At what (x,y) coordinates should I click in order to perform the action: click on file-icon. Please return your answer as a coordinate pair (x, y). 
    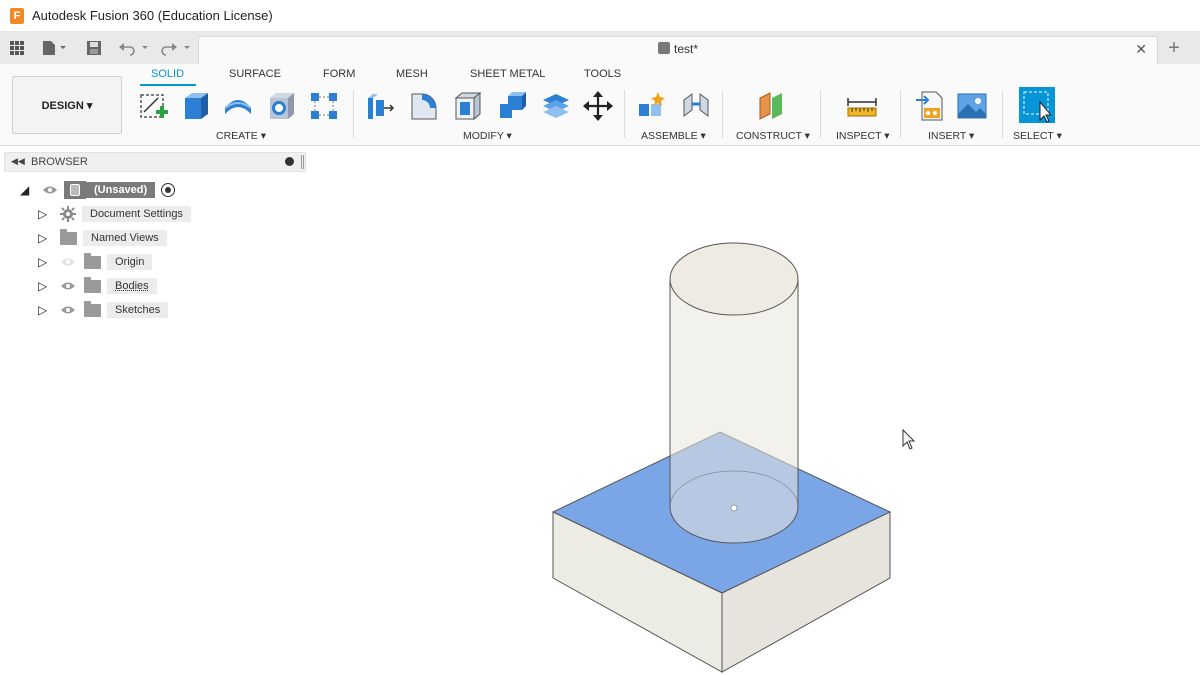
    Looking at the image, I should click on (55, 48).